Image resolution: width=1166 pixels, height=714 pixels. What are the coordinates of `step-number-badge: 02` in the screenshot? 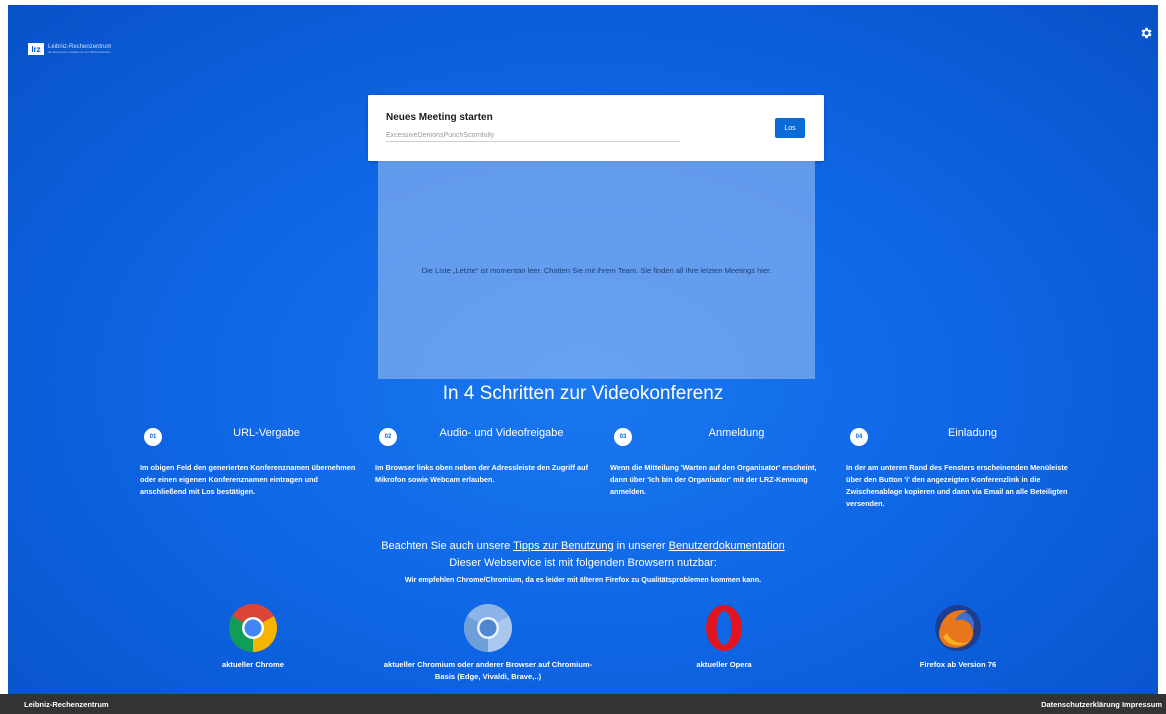 It's located at (388, 437).